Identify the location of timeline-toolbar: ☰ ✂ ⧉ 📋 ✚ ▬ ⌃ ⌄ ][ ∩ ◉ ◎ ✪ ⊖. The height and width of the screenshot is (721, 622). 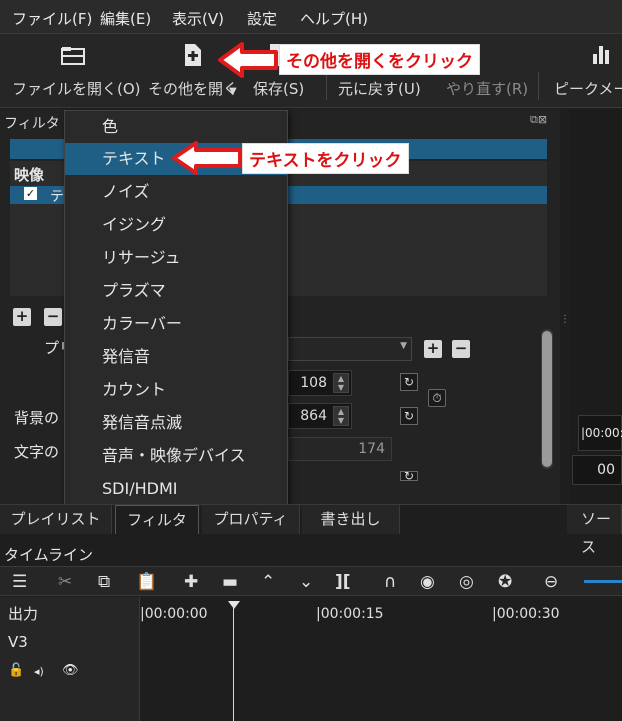
(311, 581).